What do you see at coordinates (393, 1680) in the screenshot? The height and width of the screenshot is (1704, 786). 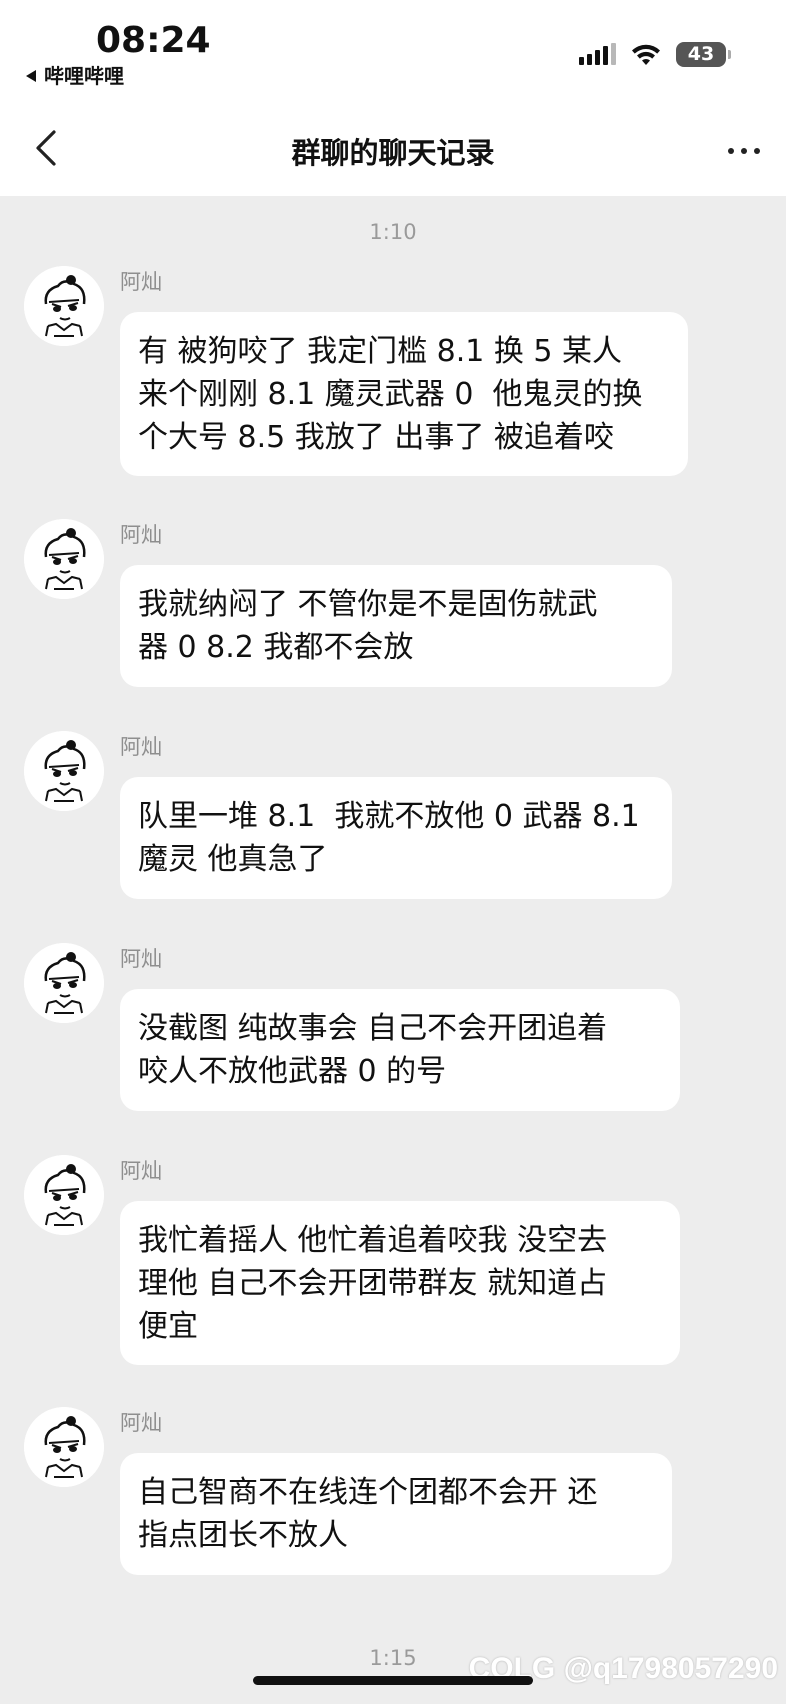 I see `home-indicator` at bounding box center [393, 1680].